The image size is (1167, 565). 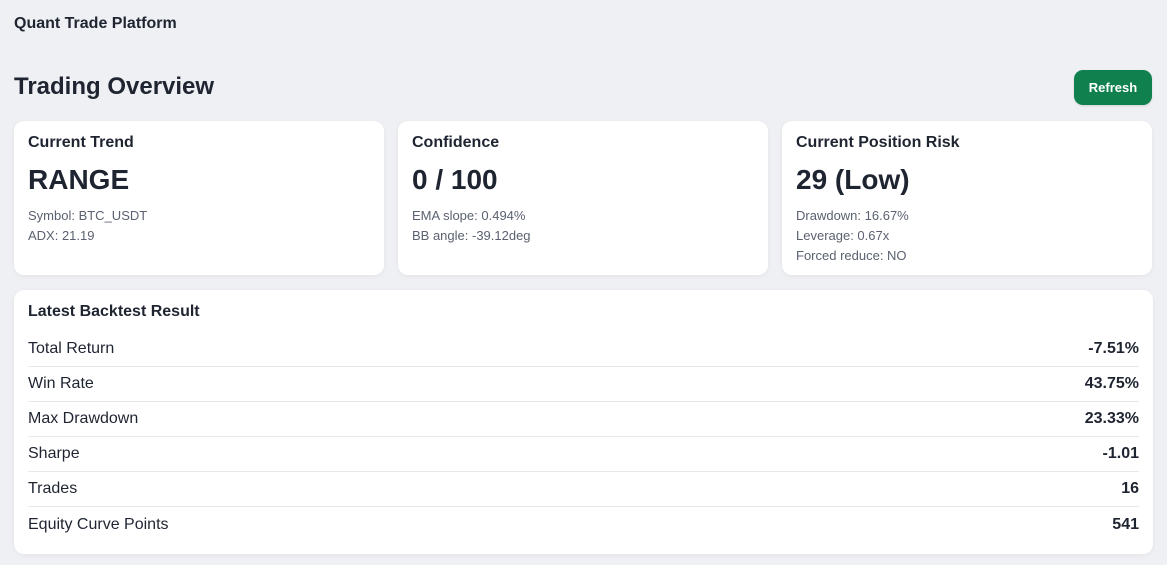 I want to click on metric-row-max-drawdown: Max Drawdown 23.33%, so click(x=583, y=419).